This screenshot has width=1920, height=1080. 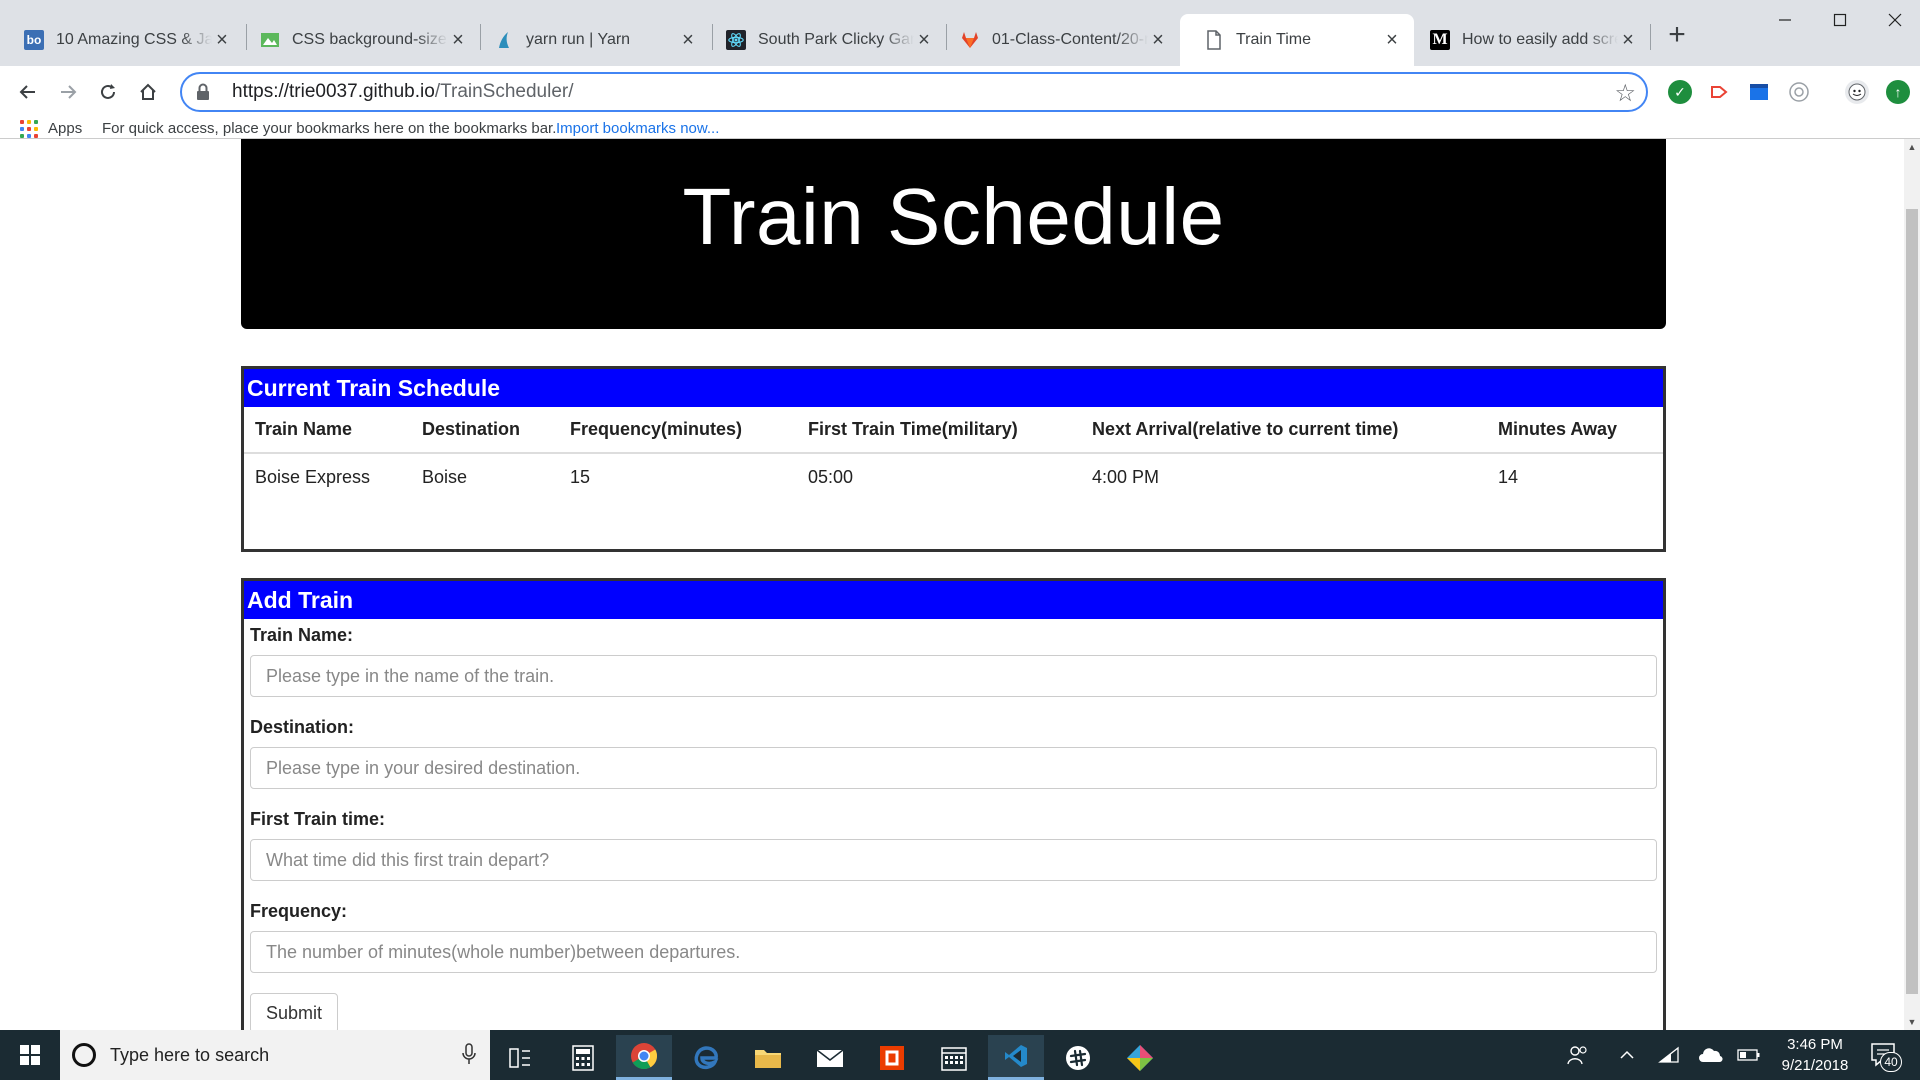 I want to click on close-window-button, so click(x=1892, y=20).